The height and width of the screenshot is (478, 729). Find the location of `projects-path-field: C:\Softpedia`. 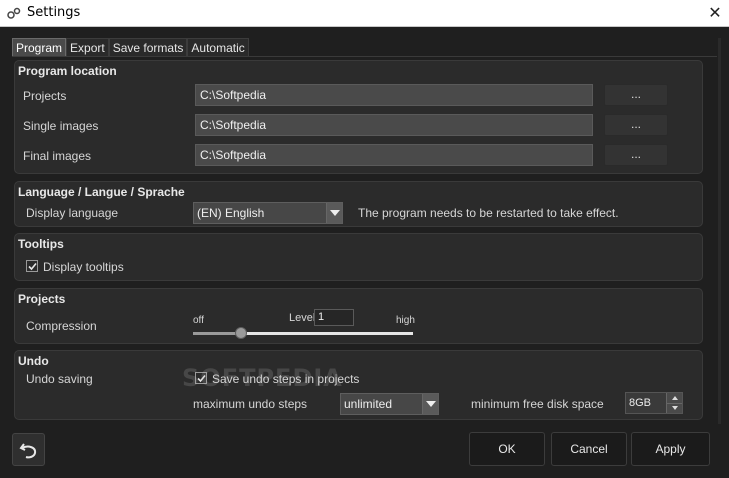

projects-path-field: C:\Softpedia is located at coordinates (394, 95).